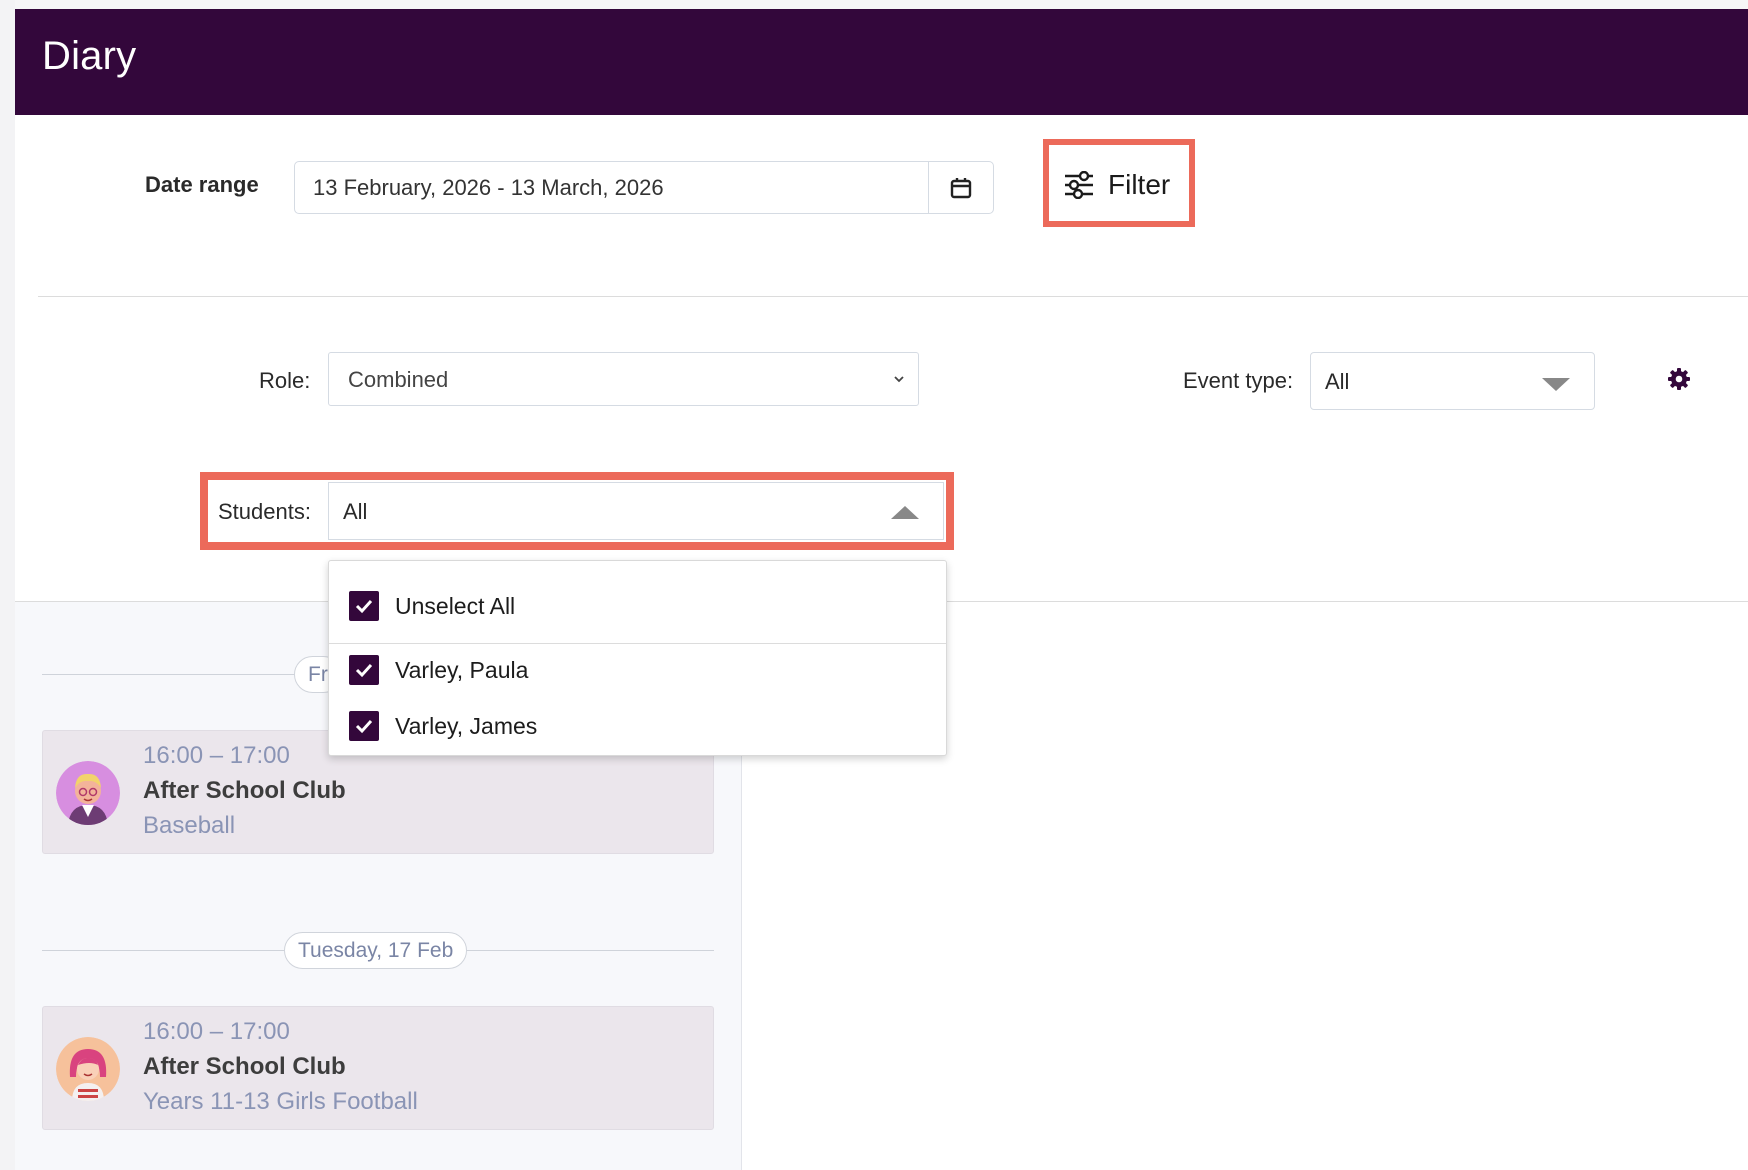 The width and height of the screenshot is (1748, 1170). What do you see at coordinates (89, 56) in the screenshot?
I see `page-title: Diary` at bounding box center [89, 56].